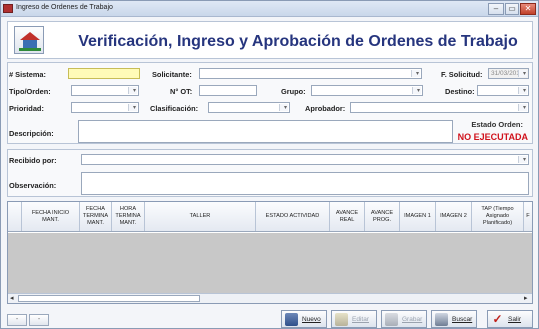 This screenshot has height=329, width=539. Describe the element at coordinates (382, 216) in the screenshot. I see `col-avance-prog: AVANCE PROG.` at that location.